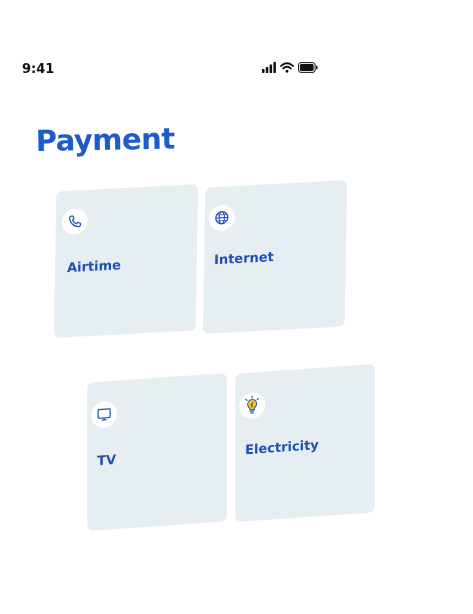 This screenshot has height=614, width=473. I want to click on electricity-card: Electricity, so click(305, 443).